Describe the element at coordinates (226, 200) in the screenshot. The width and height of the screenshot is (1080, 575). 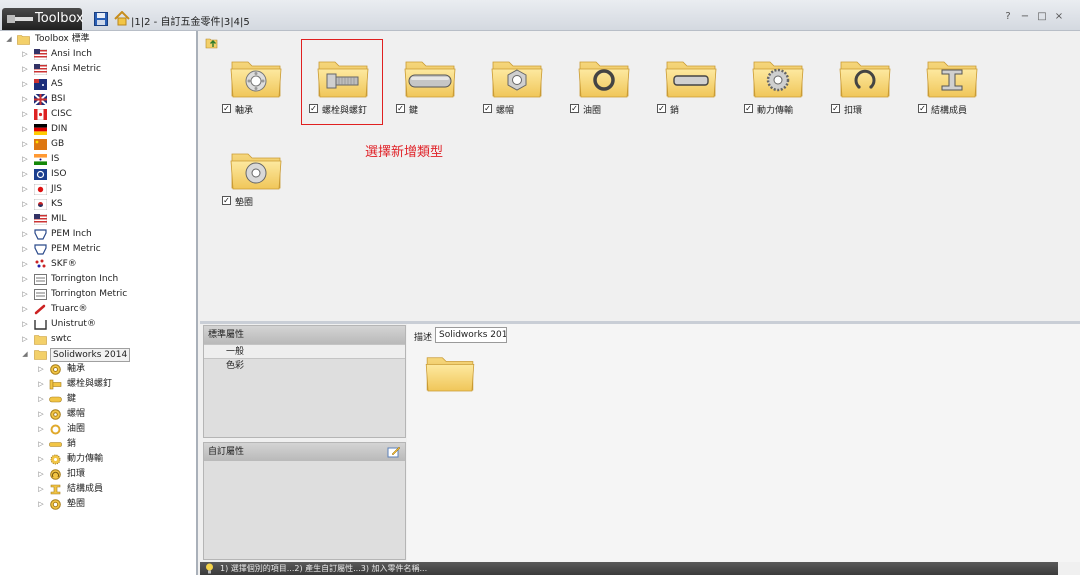
I see `washer-checkbox: ✓` at that location.